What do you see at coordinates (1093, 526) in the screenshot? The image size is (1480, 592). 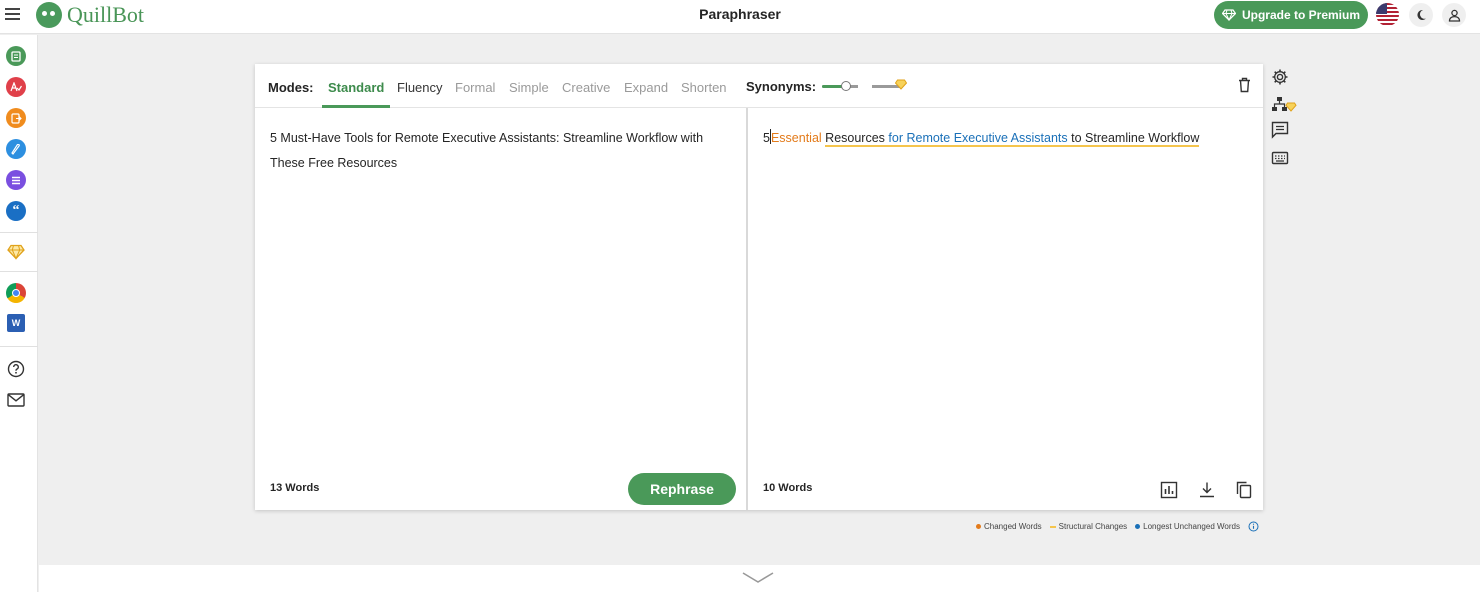 I see `legend-structural-label: Structural Changes` at bounding box center [1093, 526].